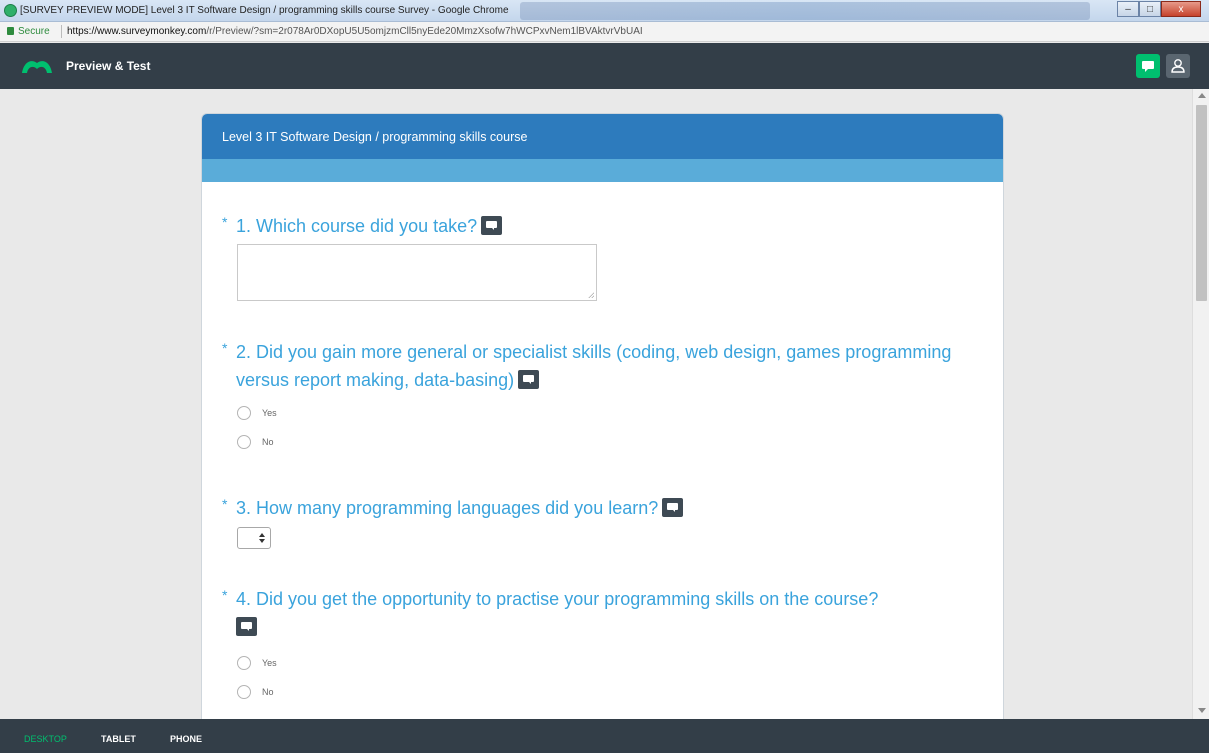  What do you see at coordinates (34, 31) in the screenshot?
I see `secure-label: Secure` at bounding box center [34, 31].